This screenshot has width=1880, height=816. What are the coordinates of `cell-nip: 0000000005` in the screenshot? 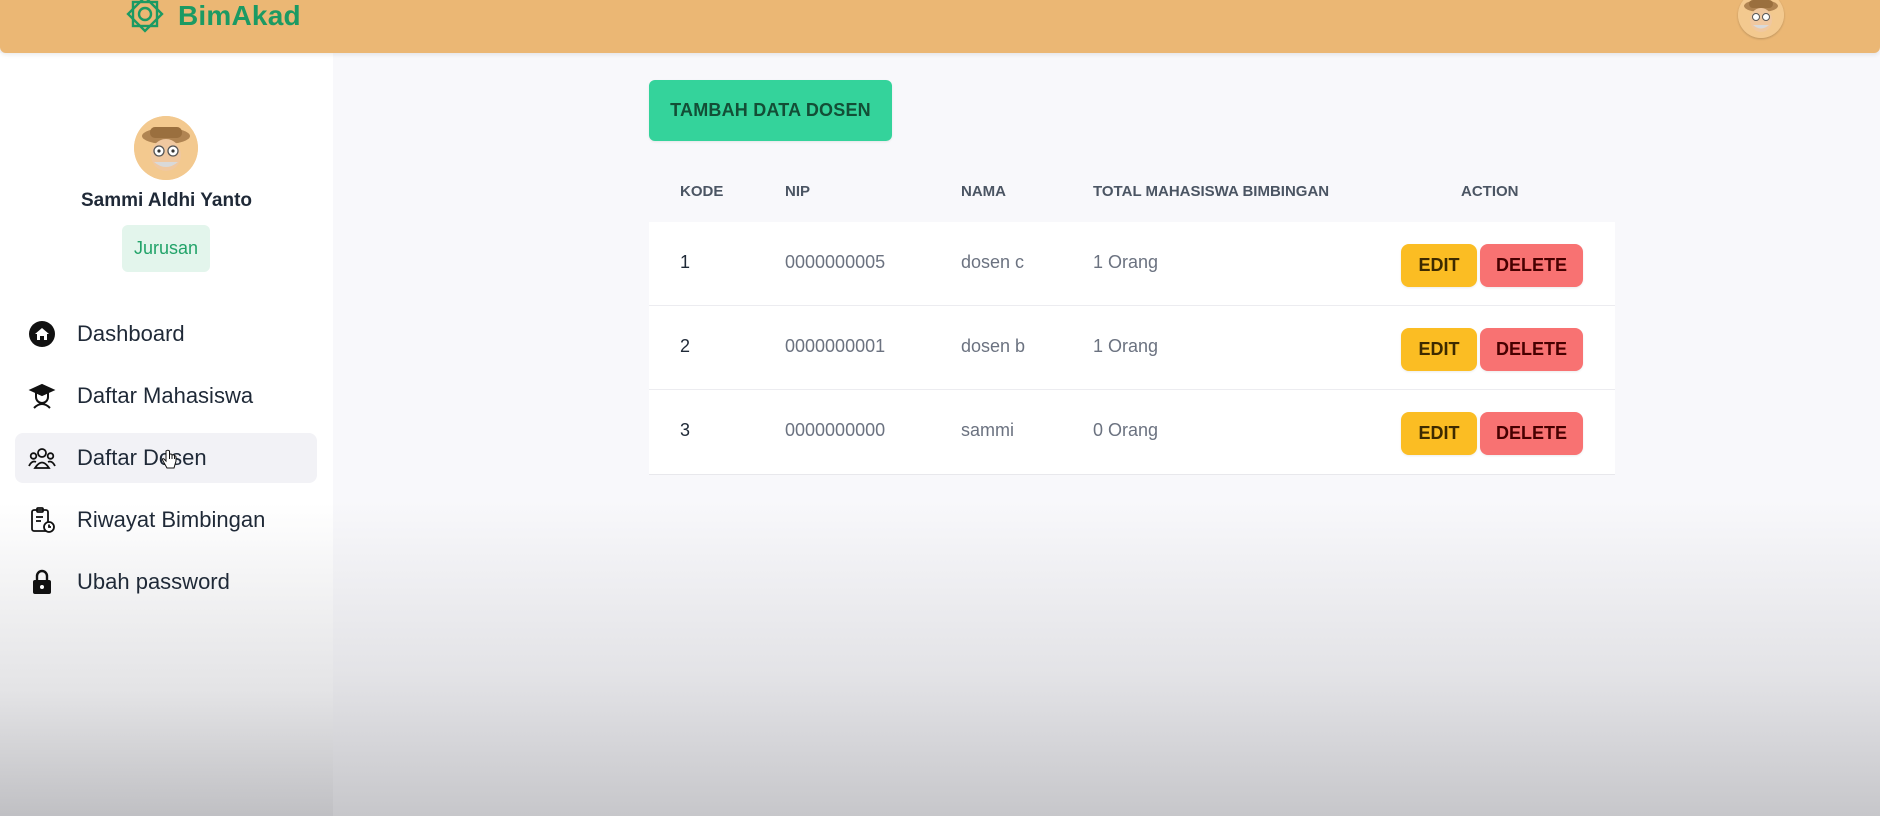 It's located at (835, 262).